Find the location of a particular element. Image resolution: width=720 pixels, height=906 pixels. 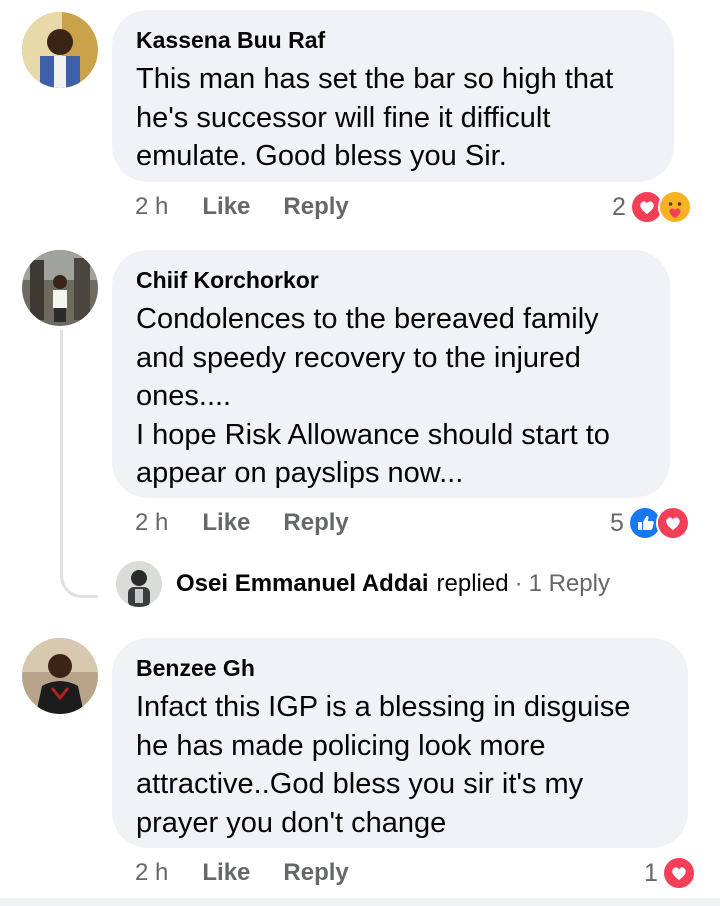

view-replies-link: Osei Emmanuel Addai replied · 1 Reply is located at coordinates (363, 584).